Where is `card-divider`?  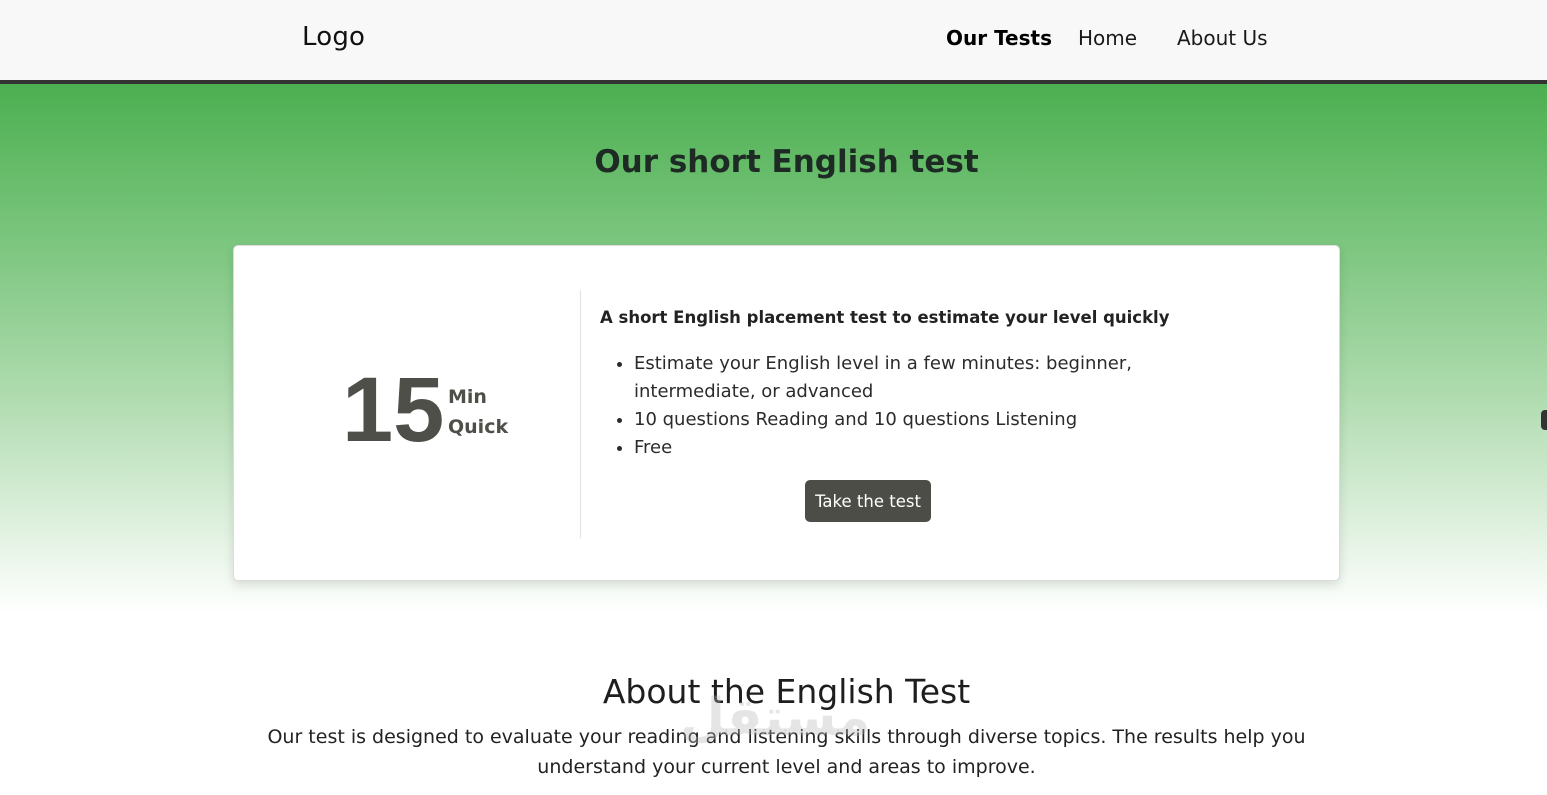 card-divider is located at coordinates (580, 414).